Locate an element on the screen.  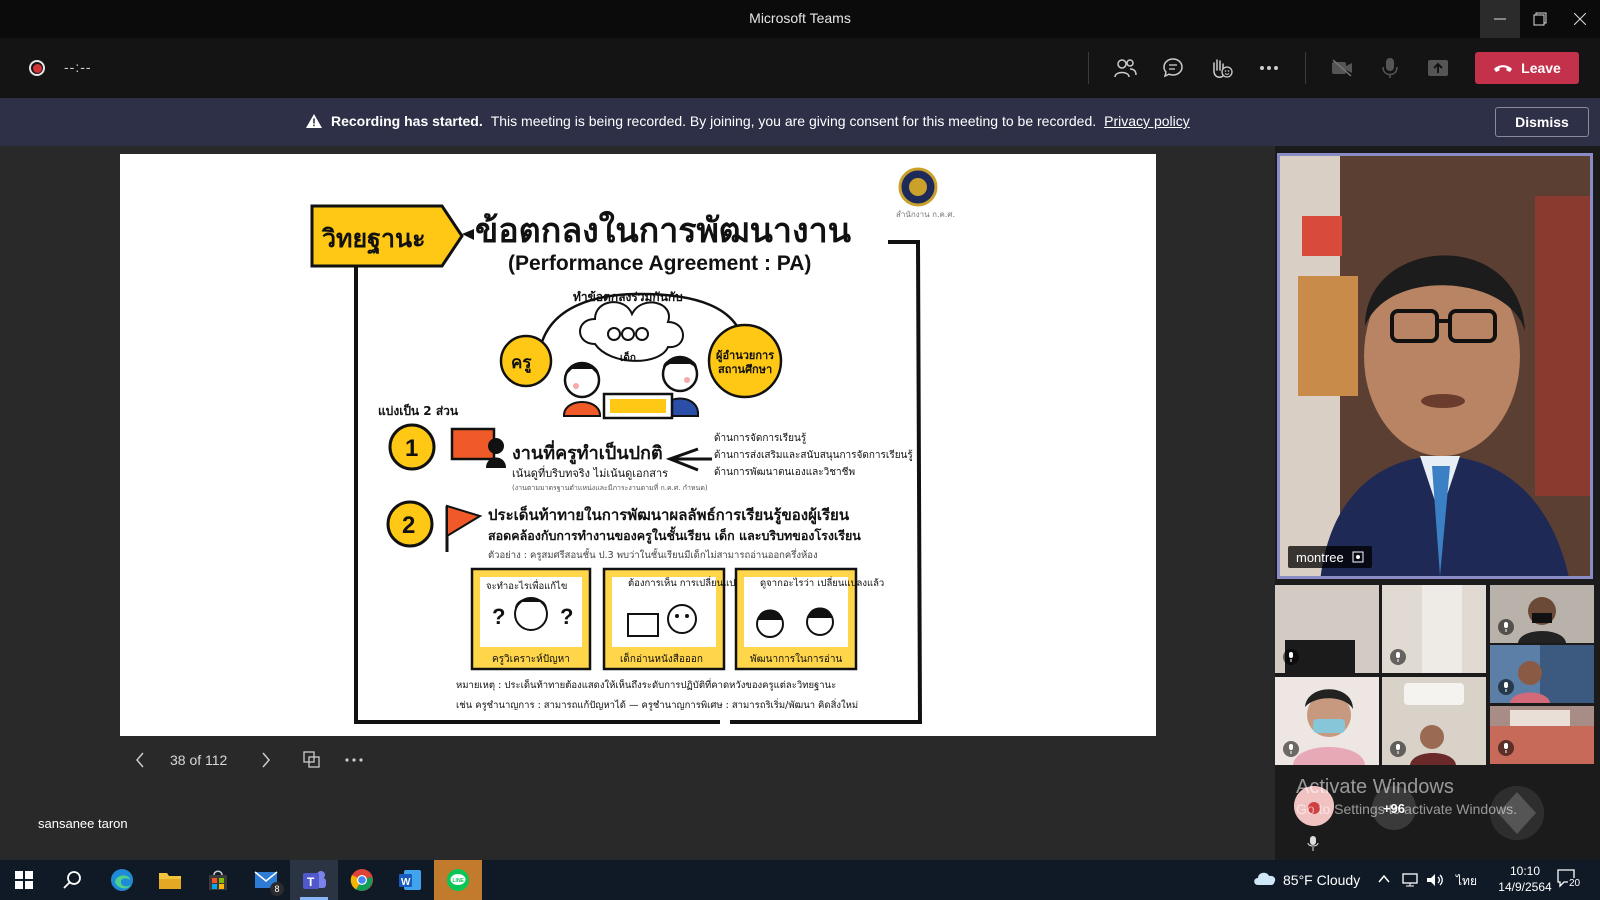
taskbar-word: W is located at coordinates (410, 880).